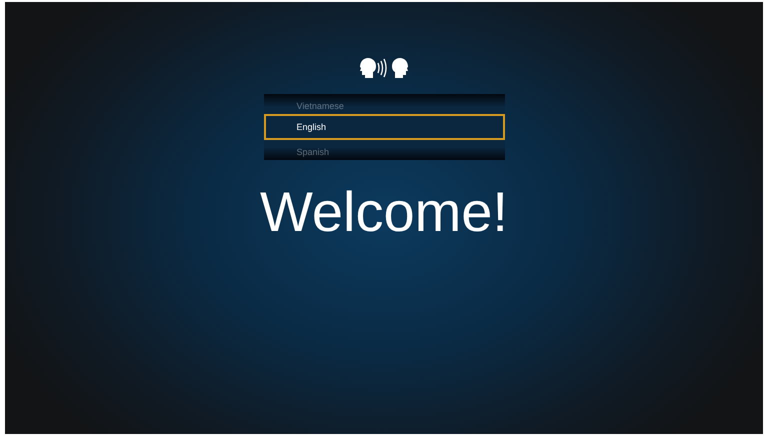 The width and height of the screenshot is (768, 437). I want to click on language-option: Vietnamese, so click(384, 104).